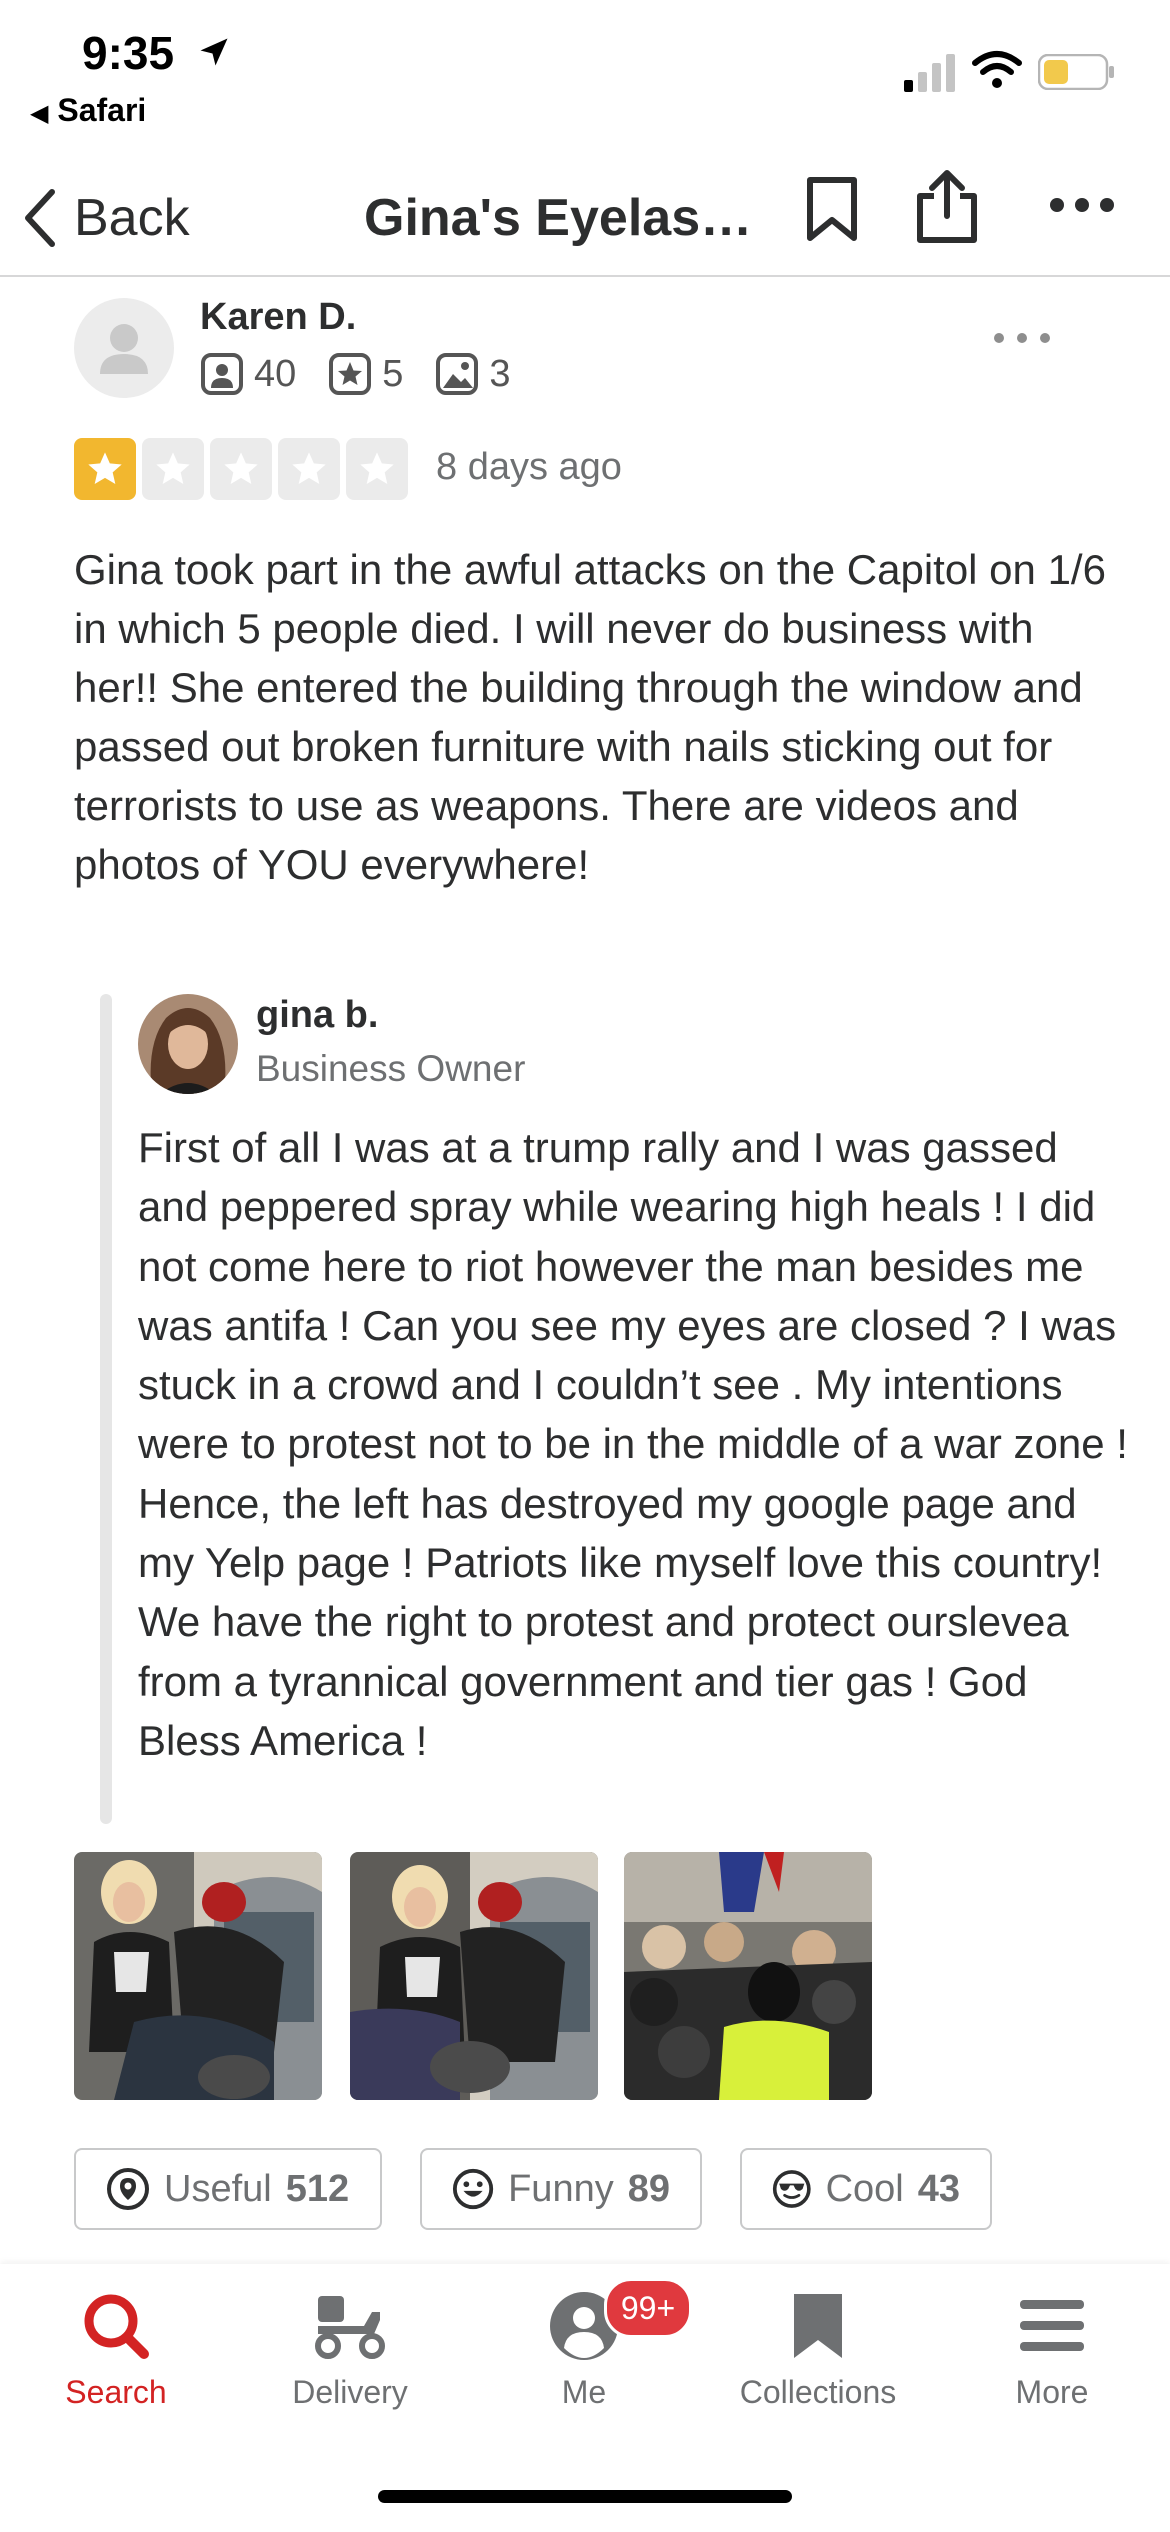 Image resolution: width=1170 pixels, height=2532 pixels. What do you see at coordinates (1052, 2325) in the screenshot?
I see `hamburger-menu-icon` at bounding box center [1052, 2325].